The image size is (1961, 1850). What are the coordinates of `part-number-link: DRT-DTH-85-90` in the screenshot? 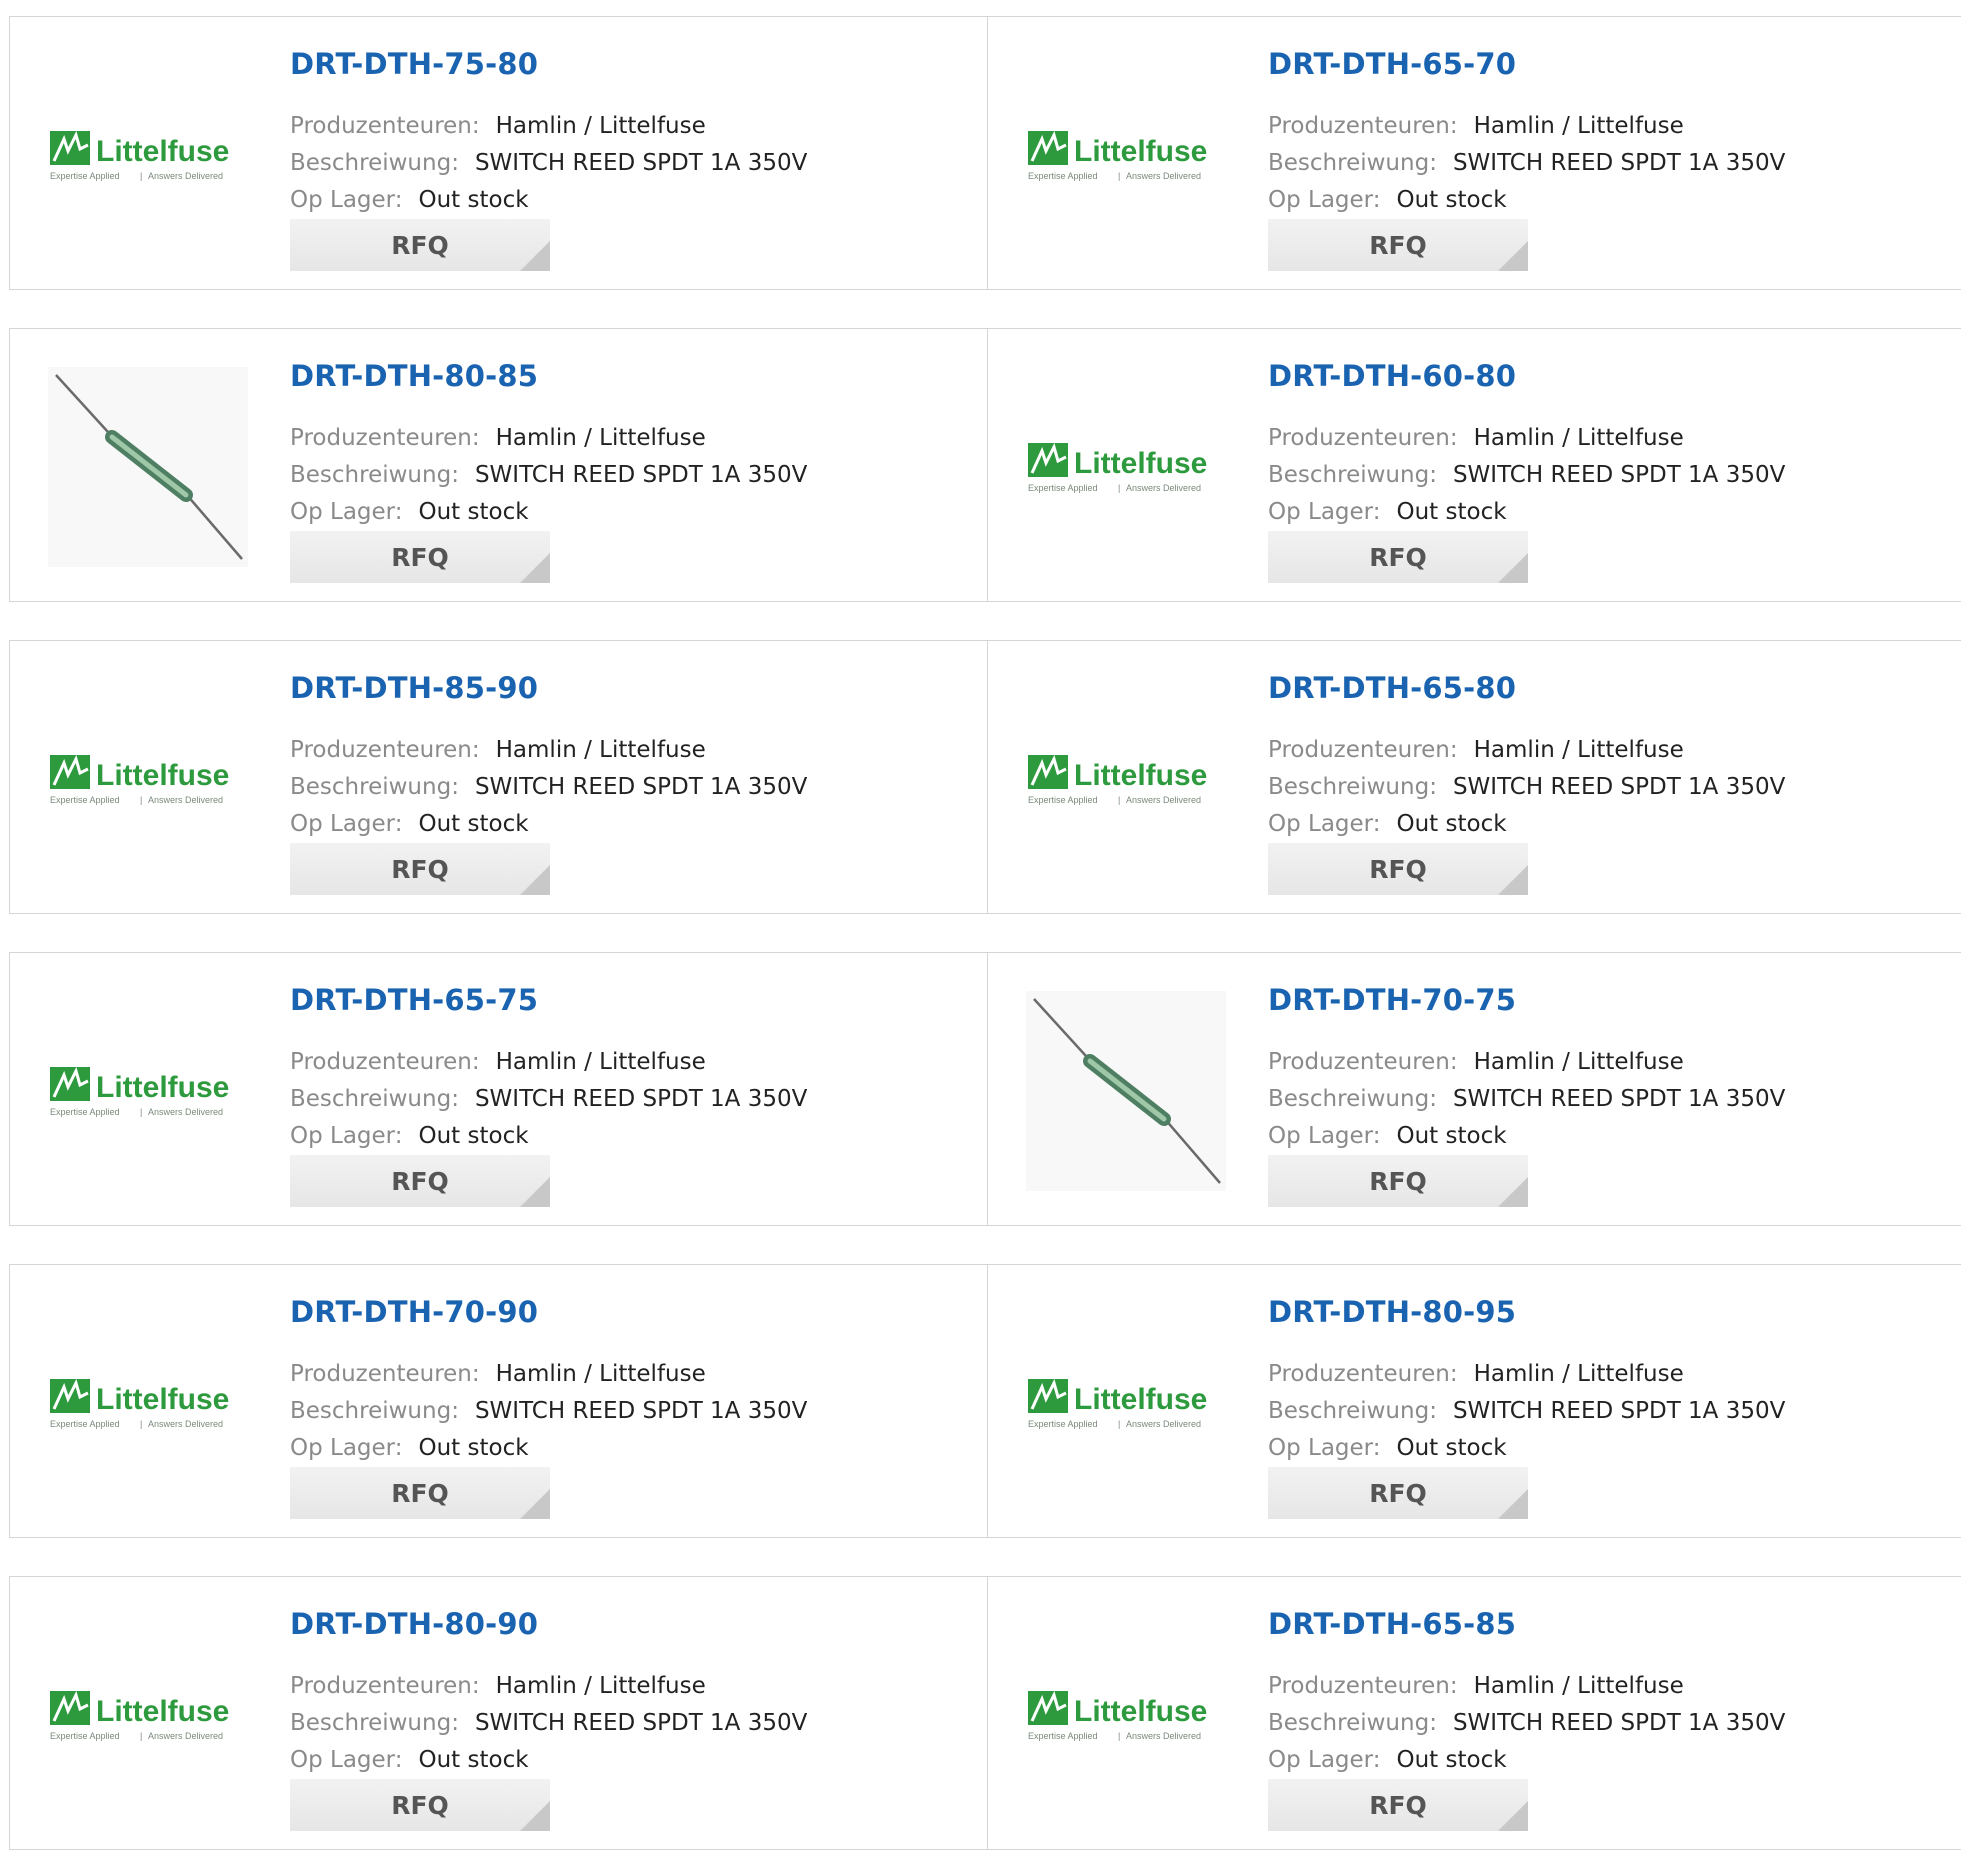 It's located at (414, 688).